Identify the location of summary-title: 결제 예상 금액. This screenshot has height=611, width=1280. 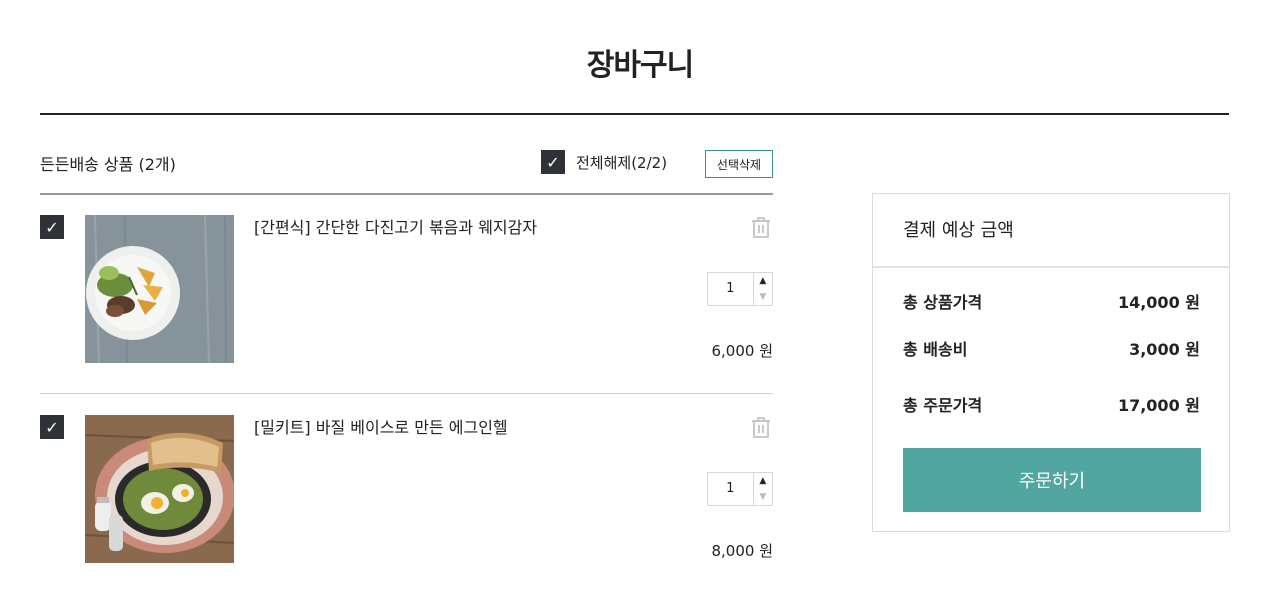
(958, 230).